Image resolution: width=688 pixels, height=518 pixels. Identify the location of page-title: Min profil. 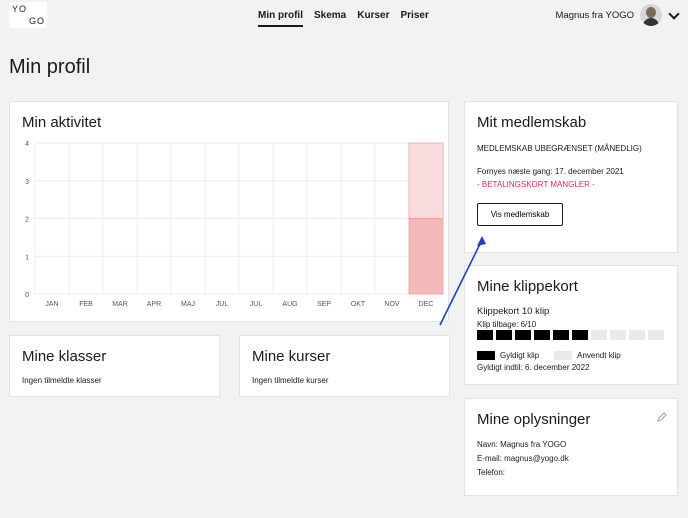
(50, 67).